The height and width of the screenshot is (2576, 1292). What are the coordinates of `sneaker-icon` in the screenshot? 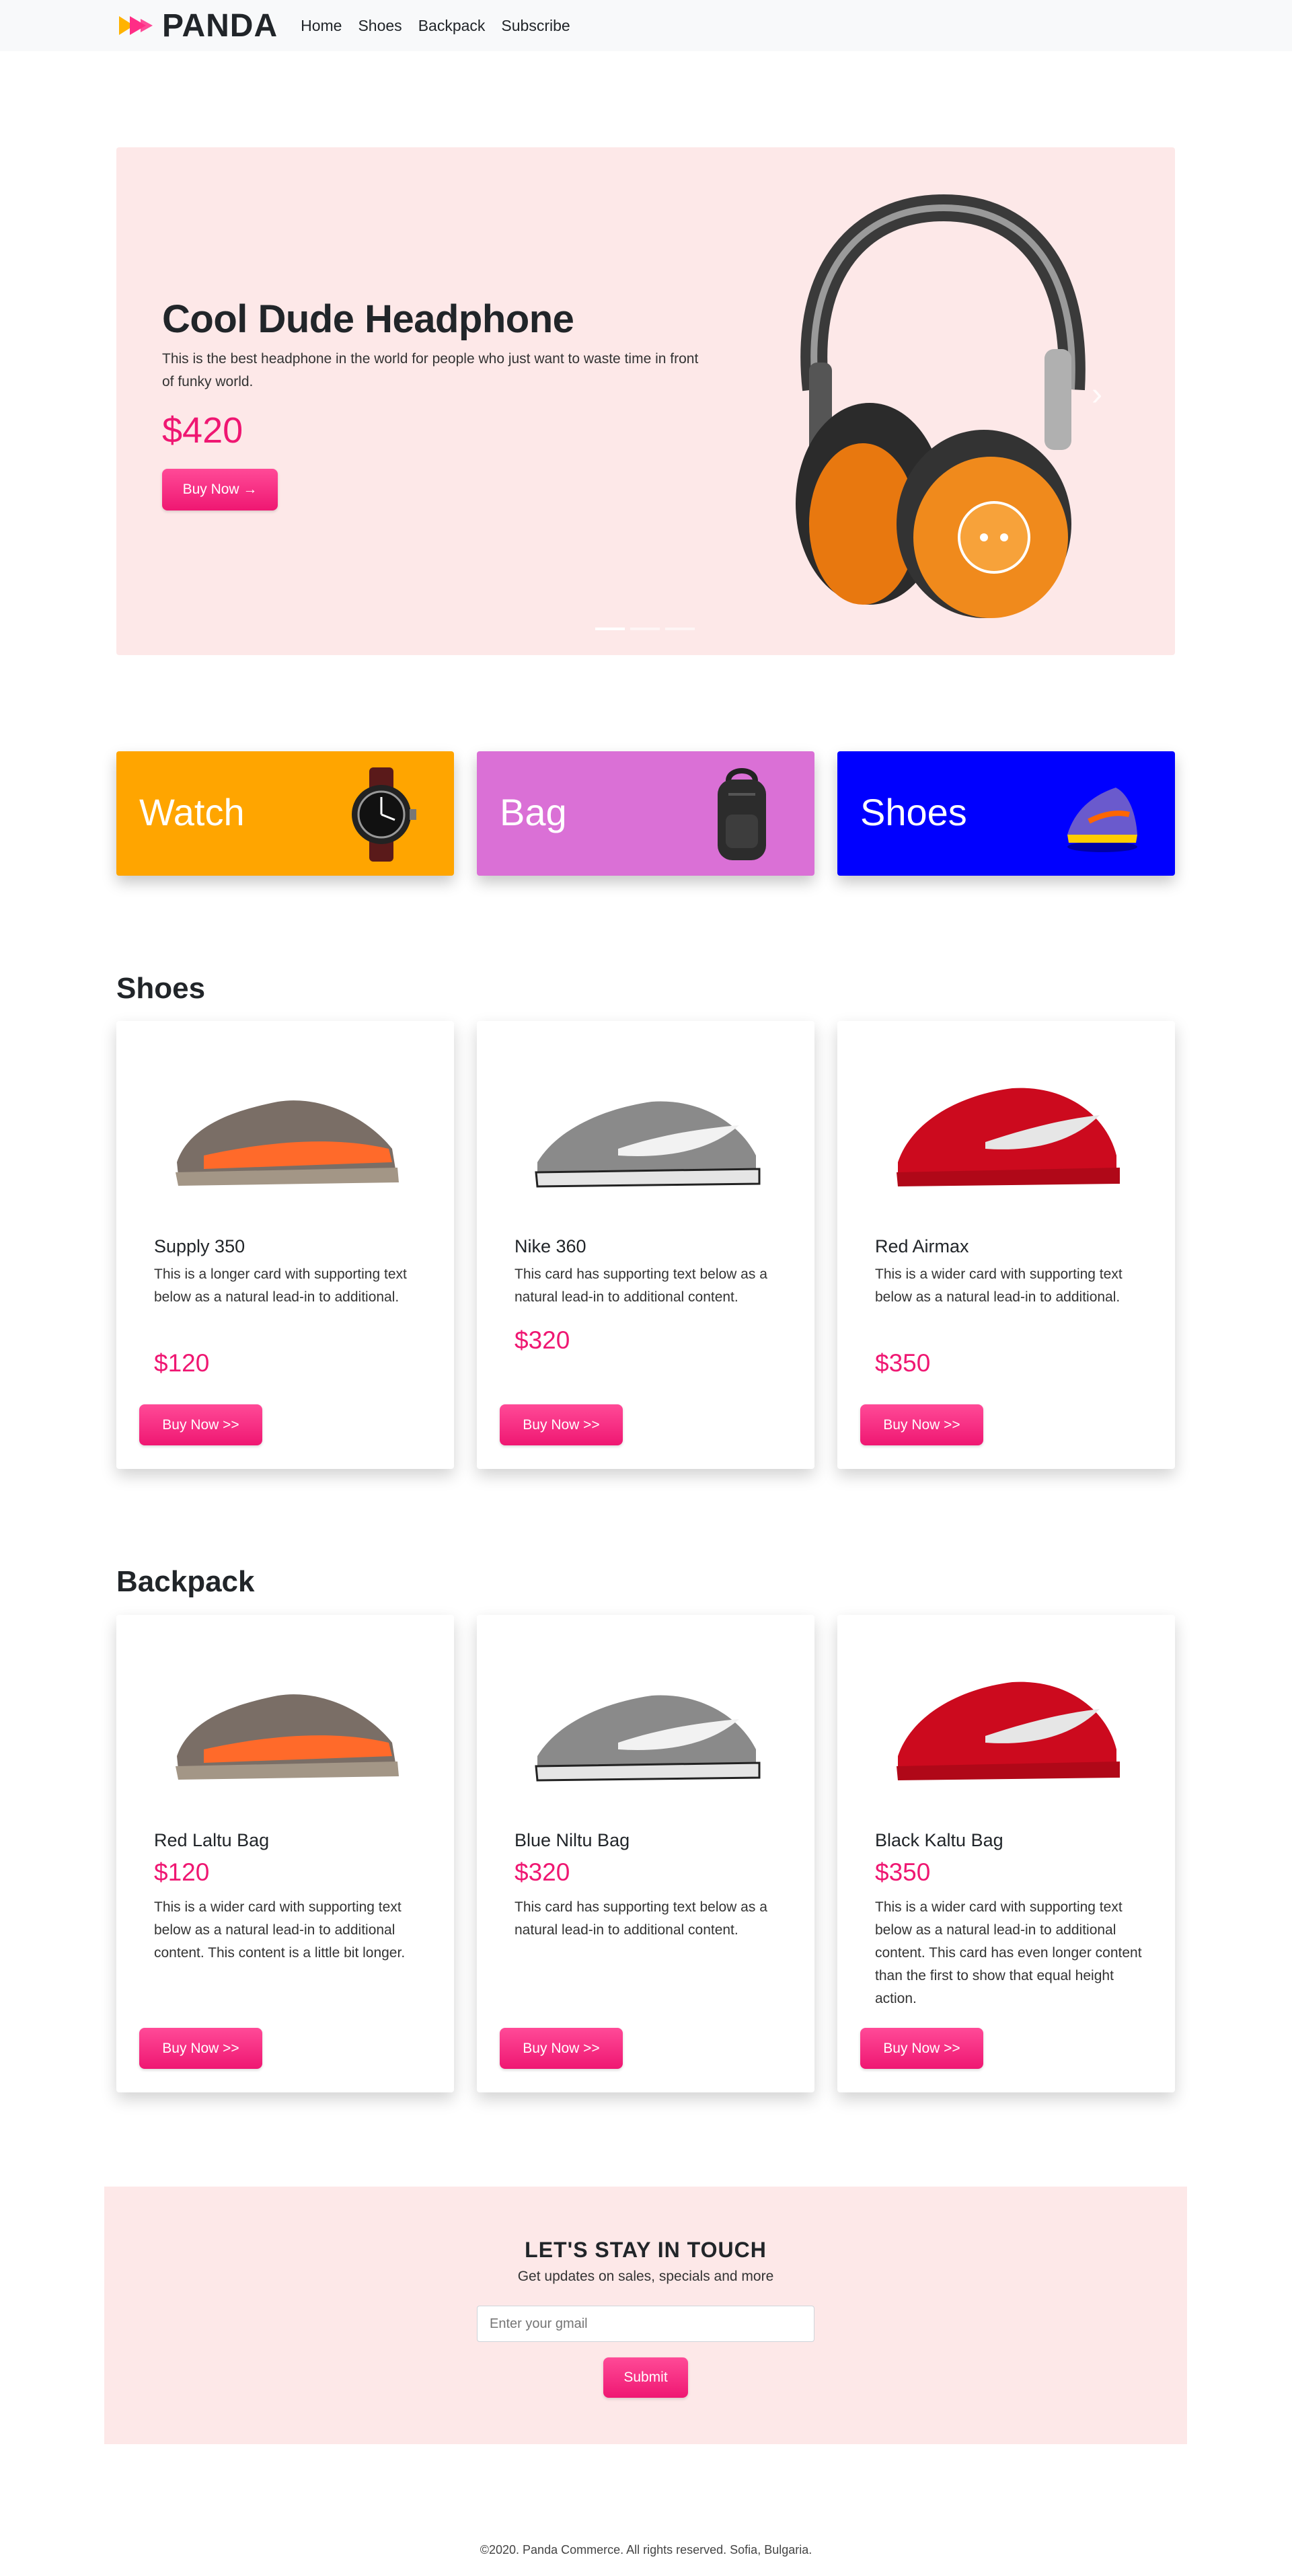 It's located at (1102, 820).